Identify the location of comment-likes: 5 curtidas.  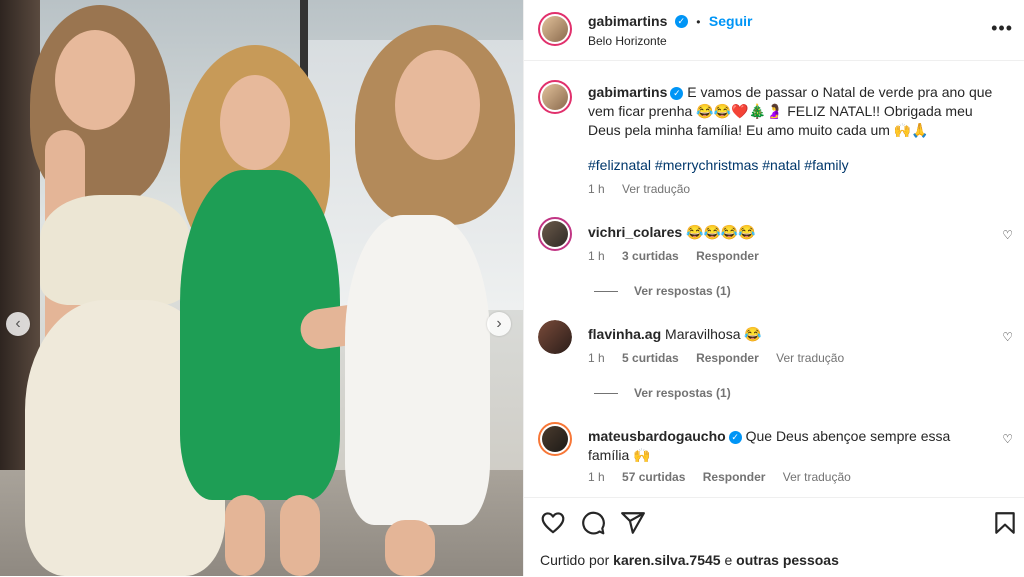
(650, 358).